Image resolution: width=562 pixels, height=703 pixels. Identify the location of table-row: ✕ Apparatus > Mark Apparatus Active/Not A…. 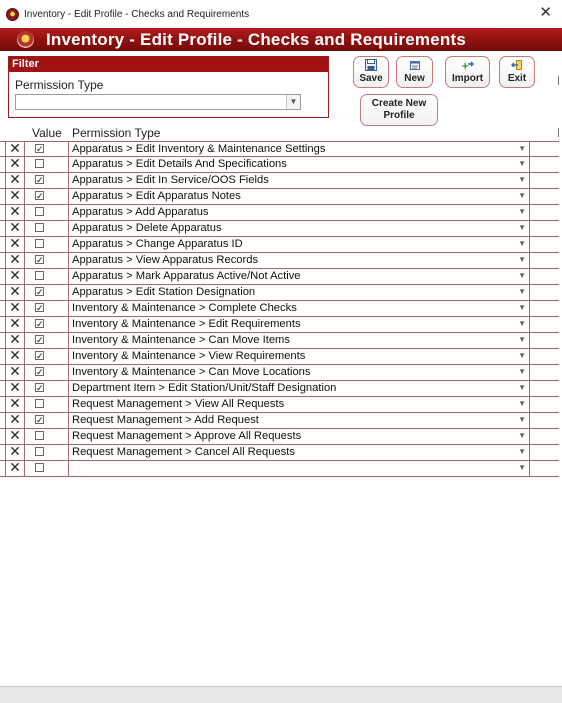
(279, 277).